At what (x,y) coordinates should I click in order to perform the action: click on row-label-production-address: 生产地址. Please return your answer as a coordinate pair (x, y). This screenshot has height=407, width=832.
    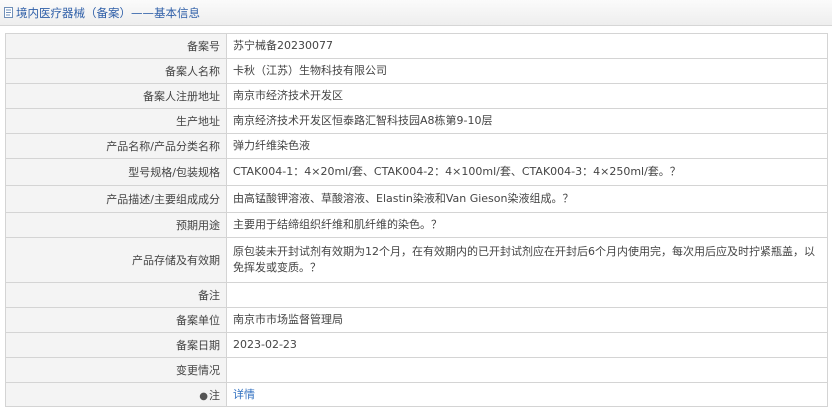
    Looking at the image, I should click on (116, 121).